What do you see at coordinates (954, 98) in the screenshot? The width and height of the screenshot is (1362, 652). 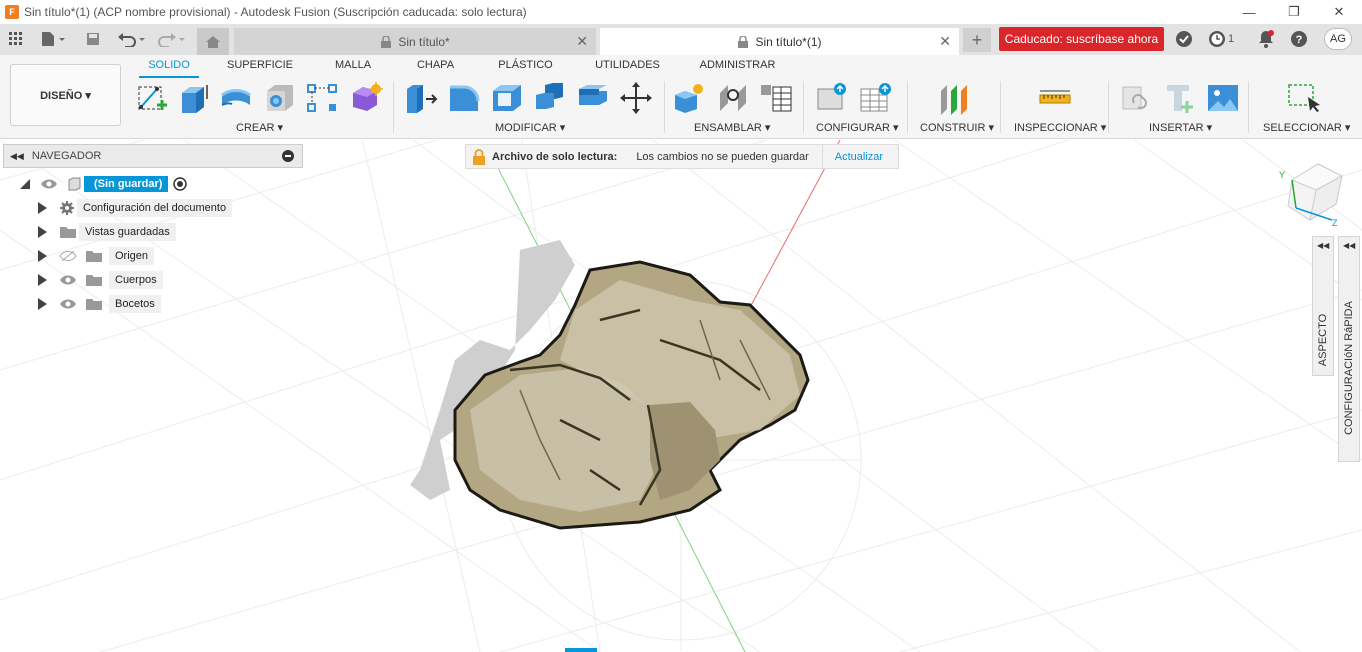 I see `offset-plane-icon` at bounding box center [954, 98].